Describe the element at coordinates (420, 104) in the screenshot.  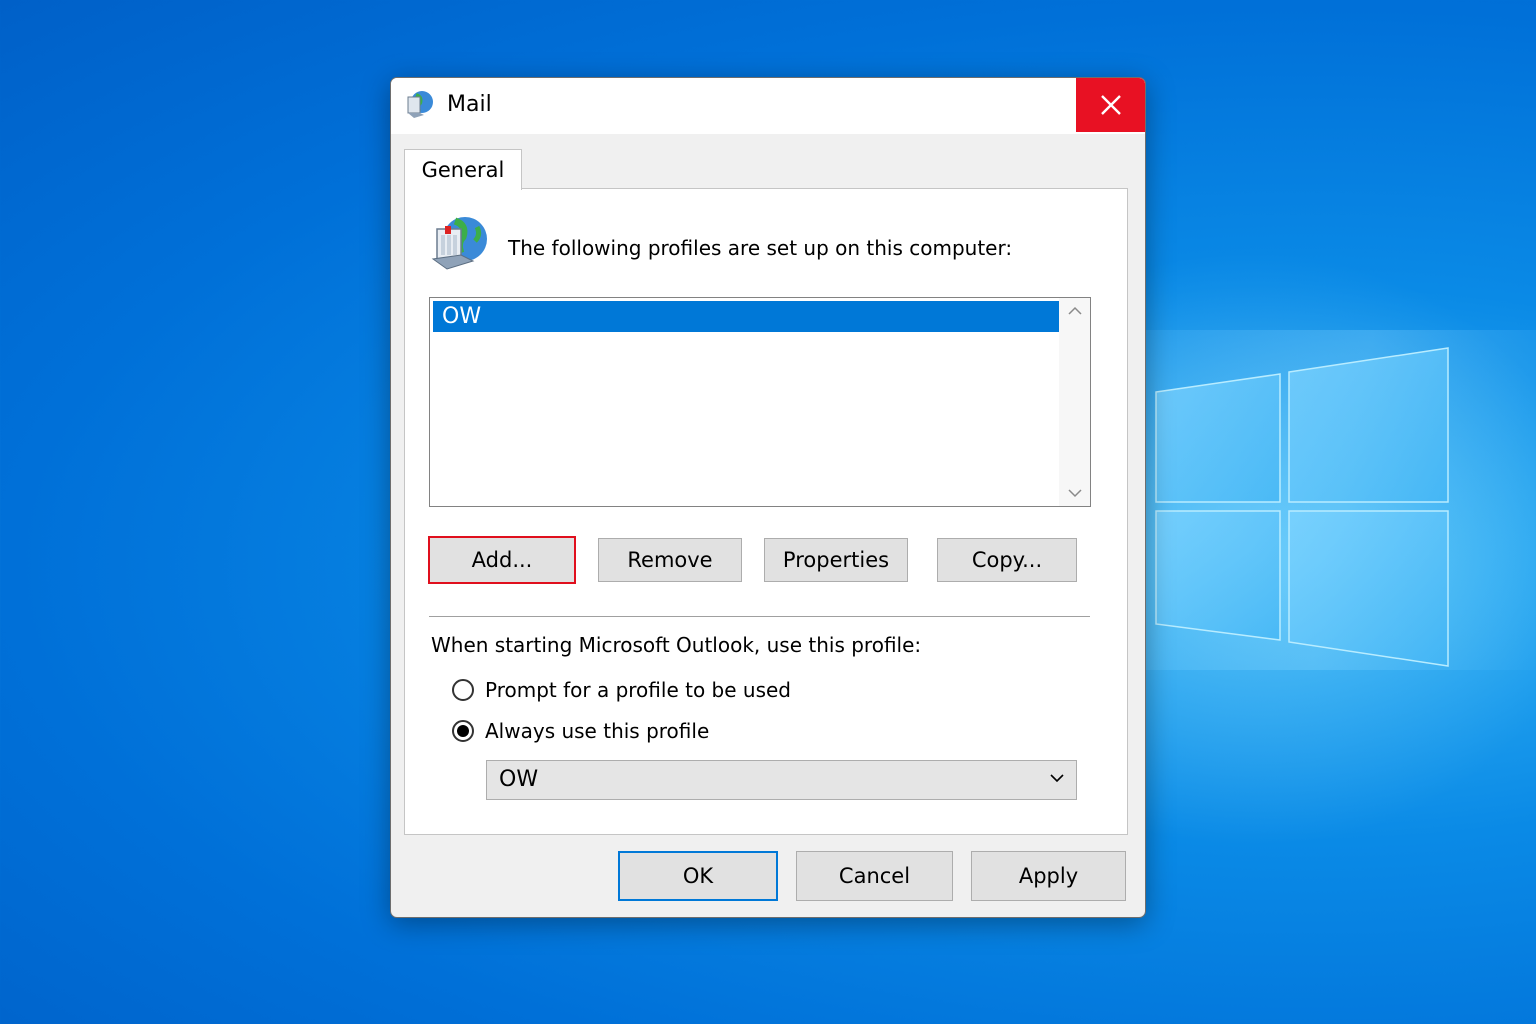
I see `mail-globe-icon` at that location.